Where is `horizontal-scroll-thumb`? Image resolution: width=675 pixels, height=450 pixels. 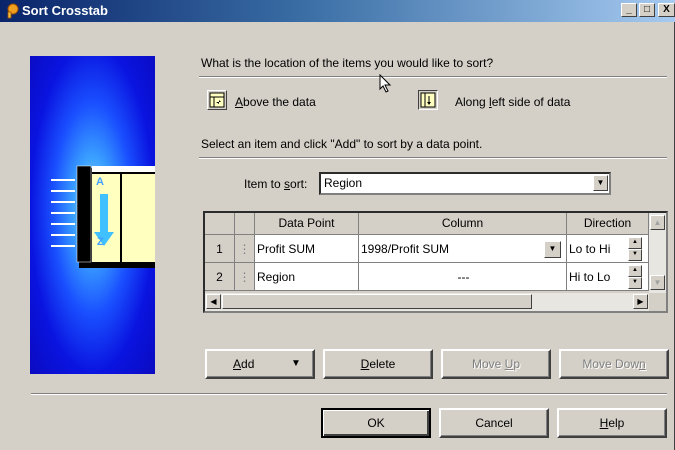
horizontal-scroll-thumb is located at coordinates (377, 301).